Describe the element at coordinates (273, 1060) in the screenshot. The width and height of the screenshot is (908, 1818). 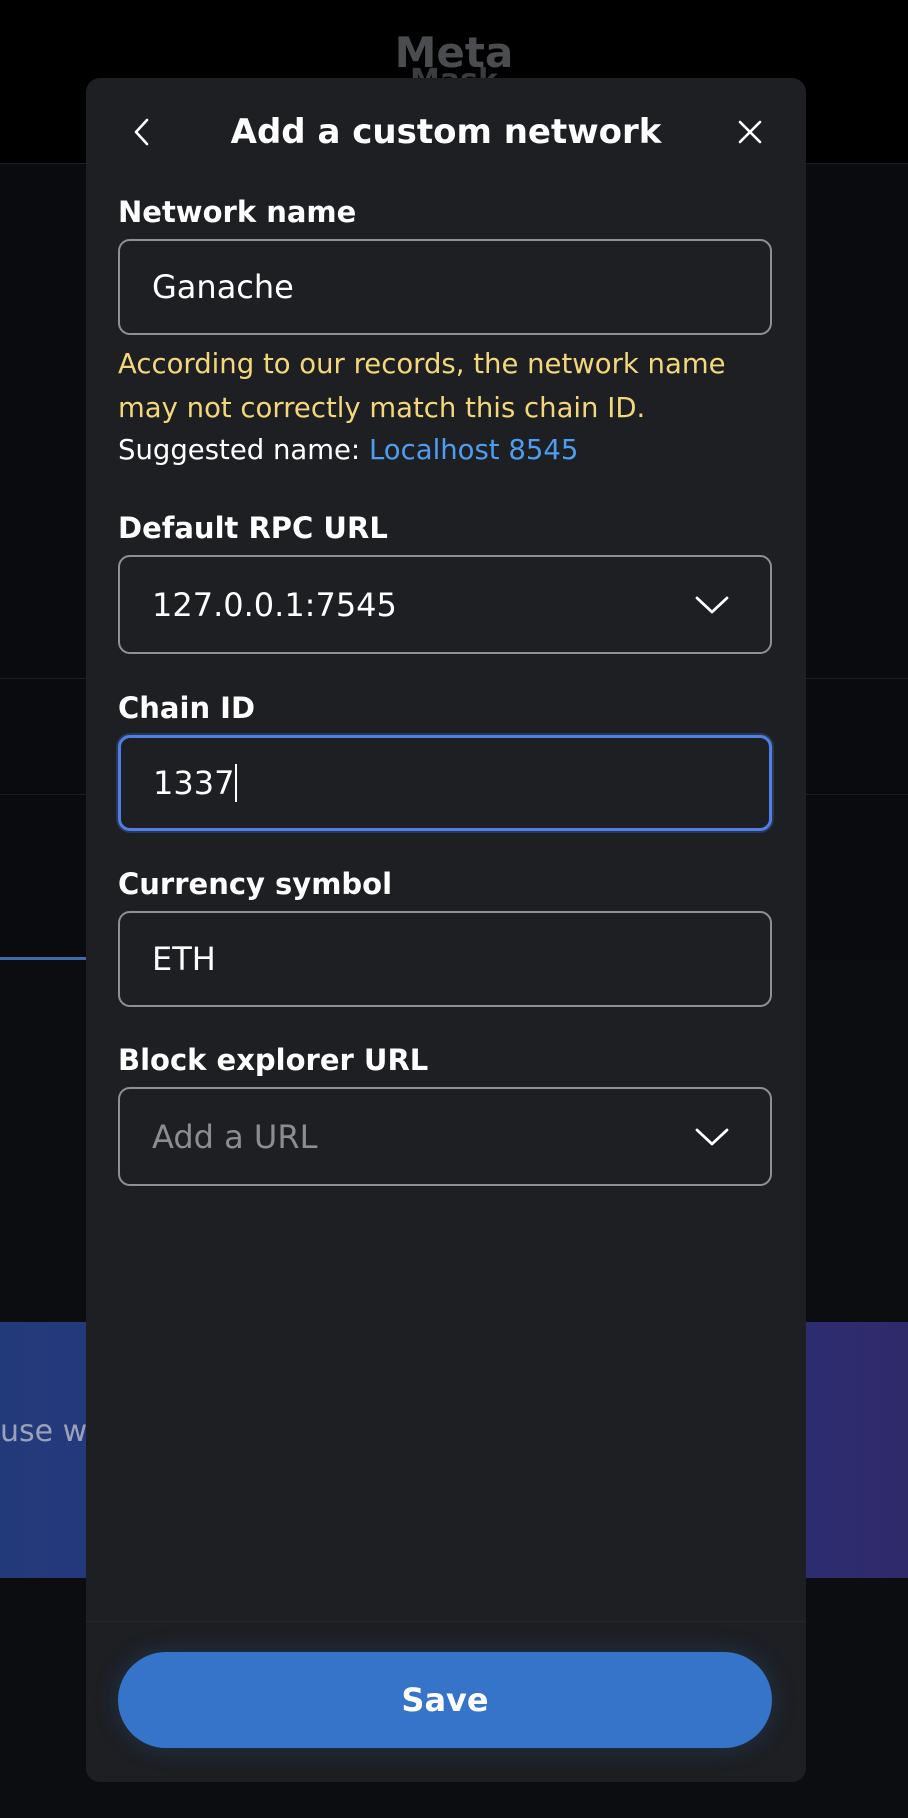
I see `block-explorer-label: Block explorer URL` at that location.